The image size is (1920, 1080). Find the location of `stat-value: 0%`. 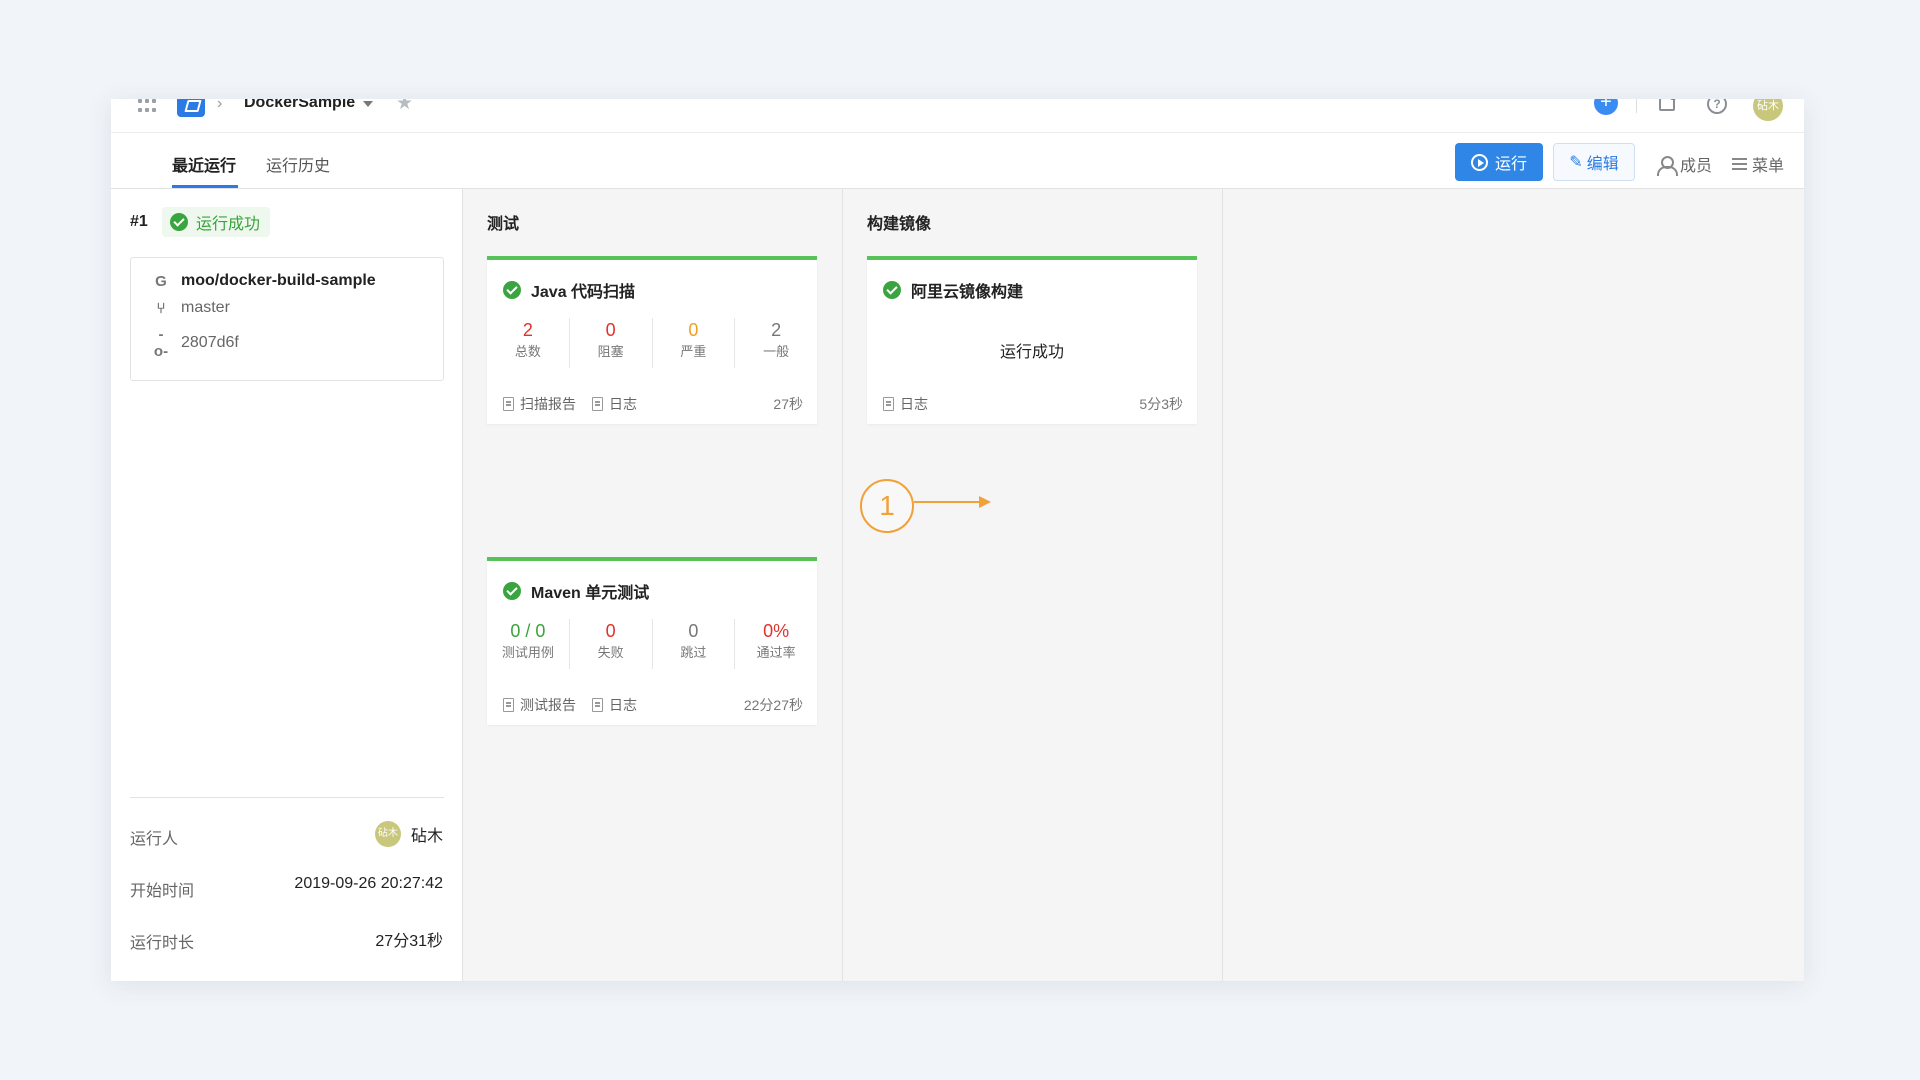

stat-value: 0% is located at coordinates (776, 631).